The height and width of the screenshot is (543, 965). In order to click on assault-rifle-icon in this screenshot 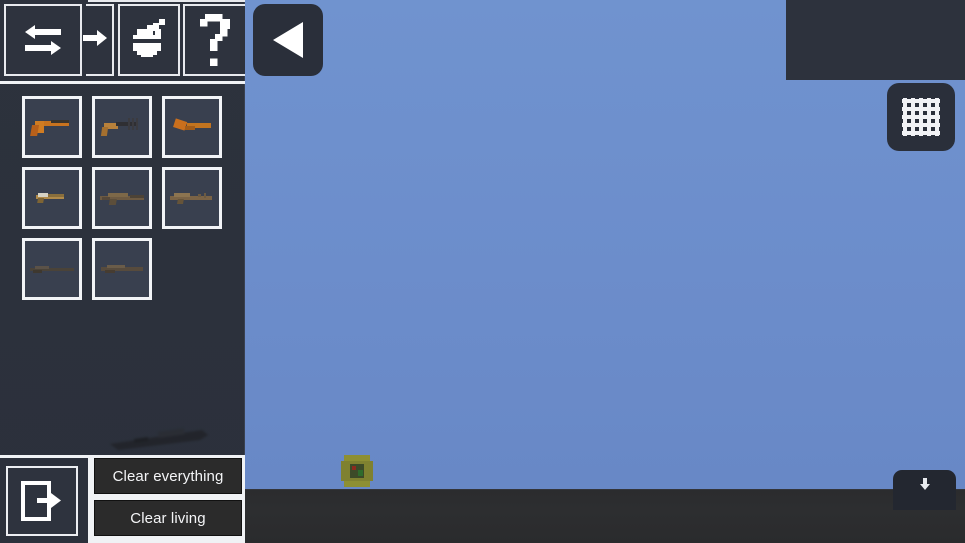, I will do `click(122, 199)`.